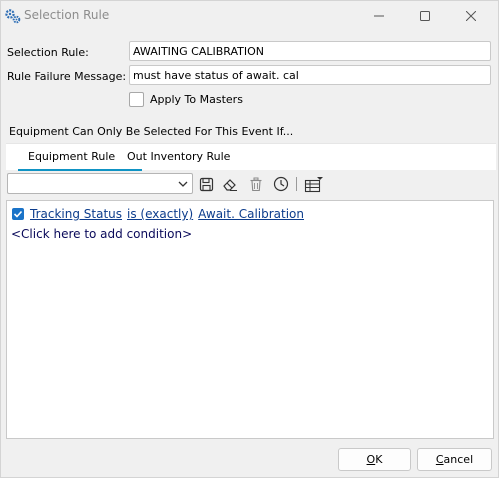  I want to click on condition-value-link: Await. Calibration, so click(251, 214).